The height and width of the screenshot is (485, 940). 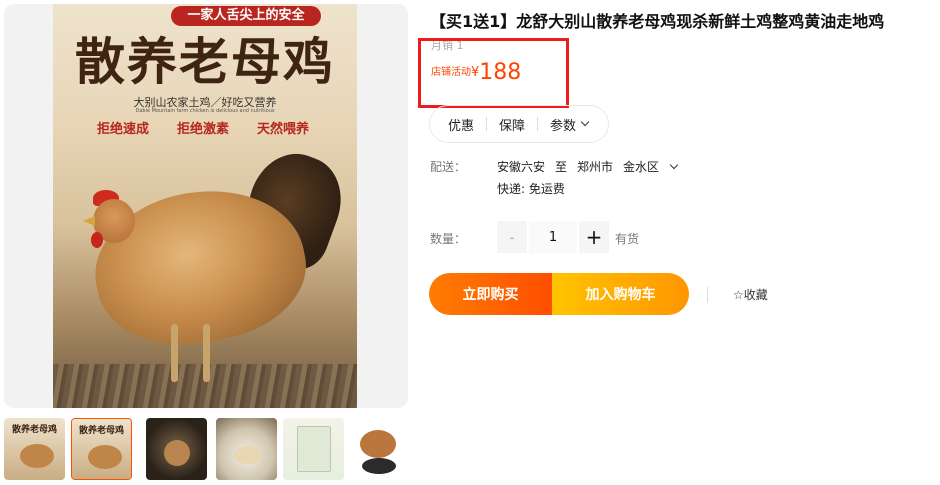 What do you see at coordinates (283, 129) in the screenshot?
I see `poster-tag: 天然喂养` at bounding box center [283, 129].